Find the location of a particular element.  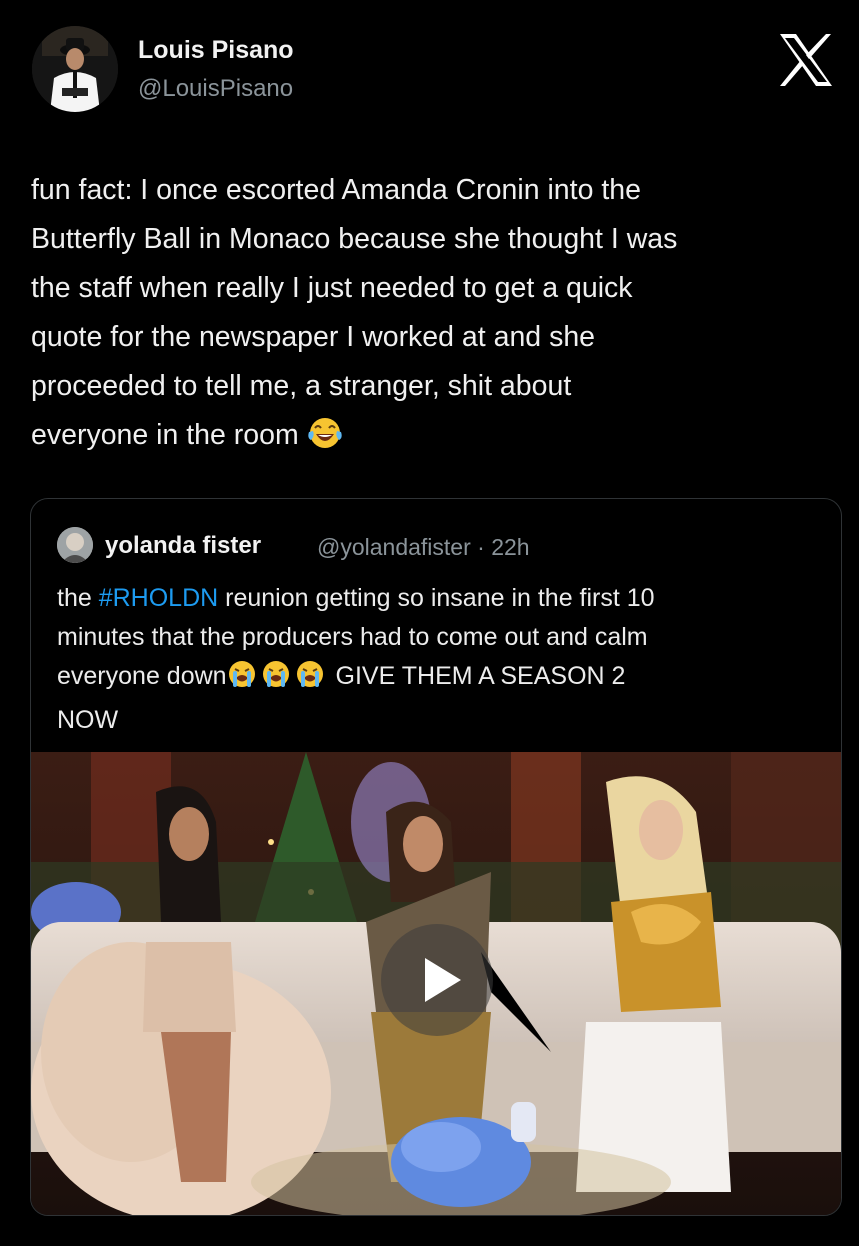

x-logo-icon is located at coordinates (806, 60).